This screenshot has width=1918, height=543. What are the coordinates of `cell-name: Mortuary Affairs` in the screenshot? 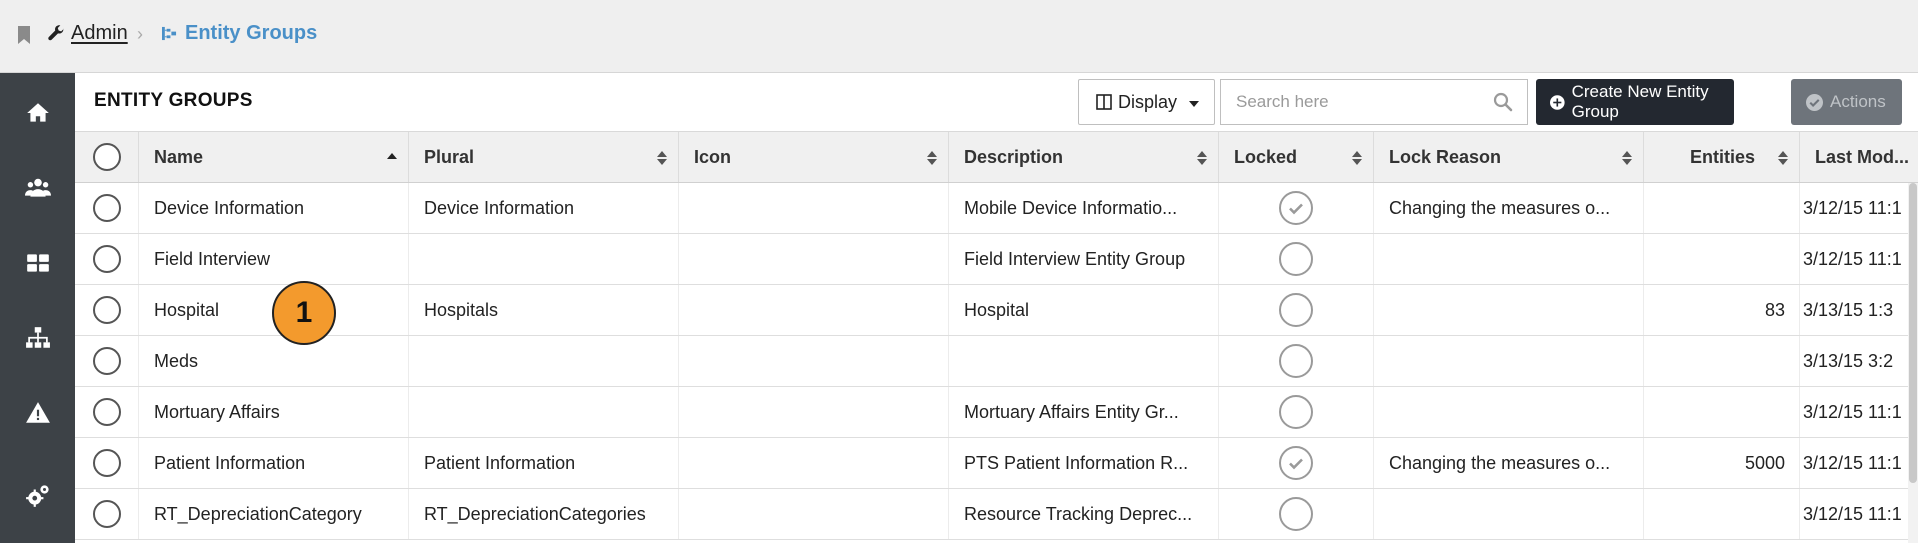 It's located at (274, 412).